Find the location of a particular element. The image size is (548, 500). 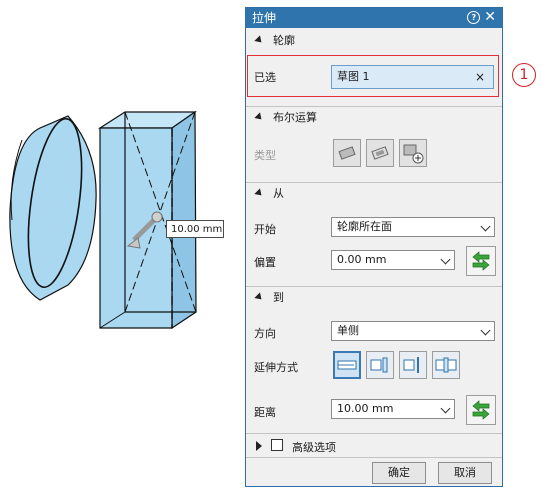

advanced-section: 高级选项 is located at coordinates (374, 445).